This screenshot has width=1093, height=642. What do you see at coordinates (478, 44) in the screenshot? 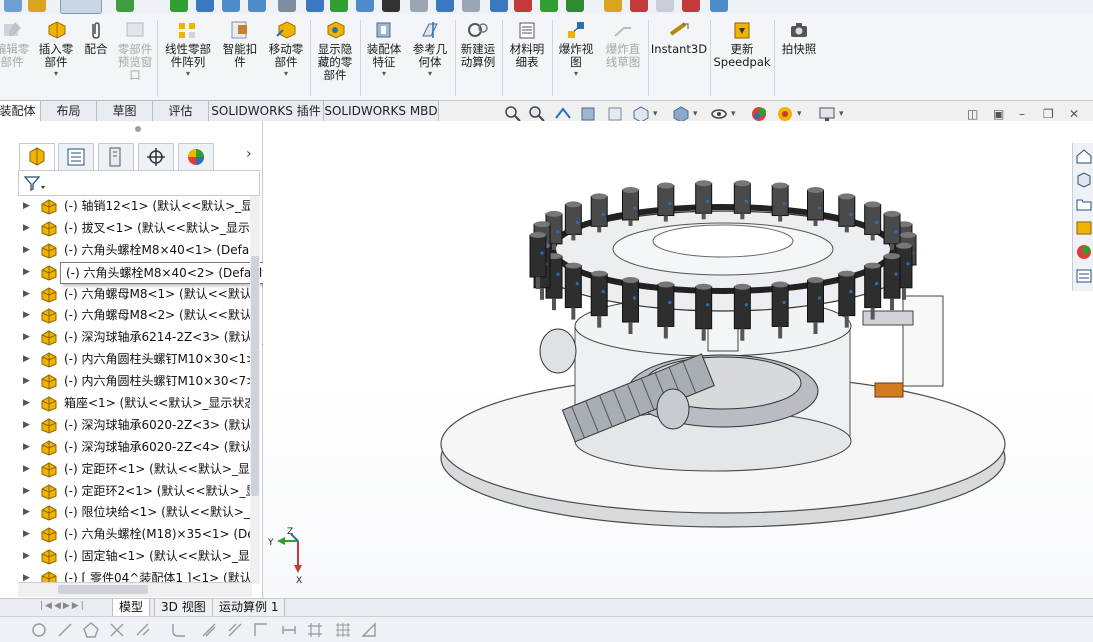
I see `new-motion-study-button: 新建运 动算例` at bounding box center [478, 44].